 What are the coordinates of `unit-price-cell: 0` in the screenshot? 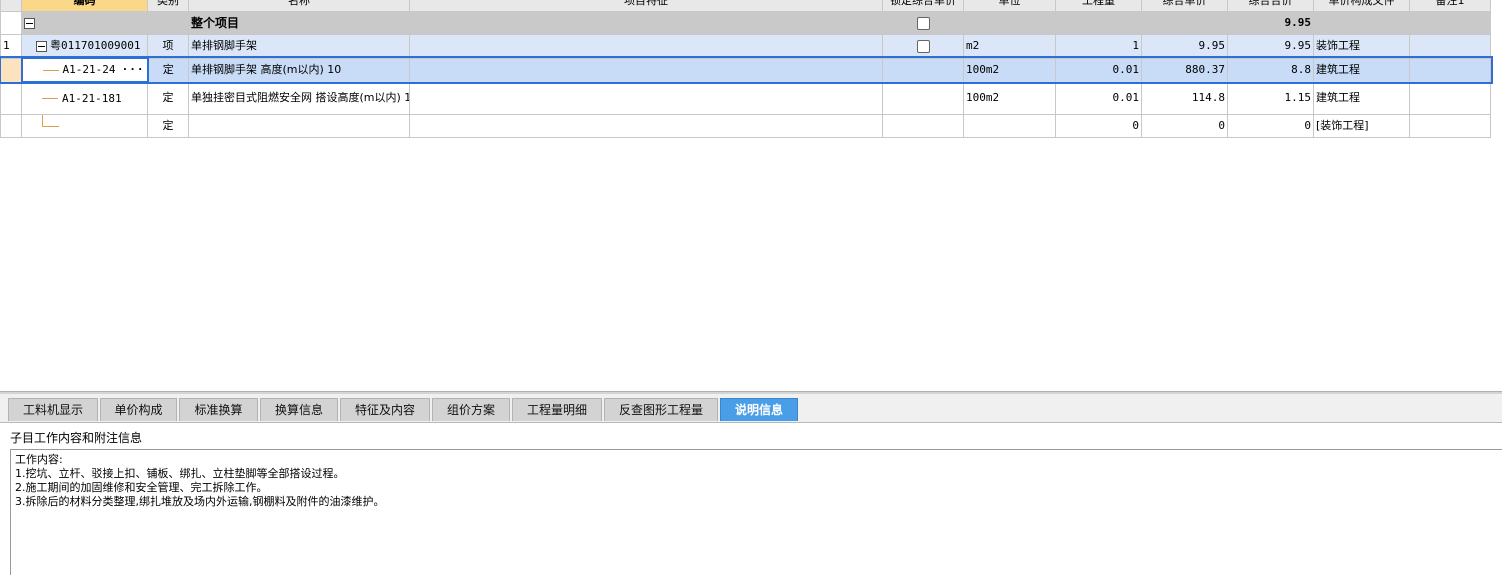 It's located at (1184, 126).